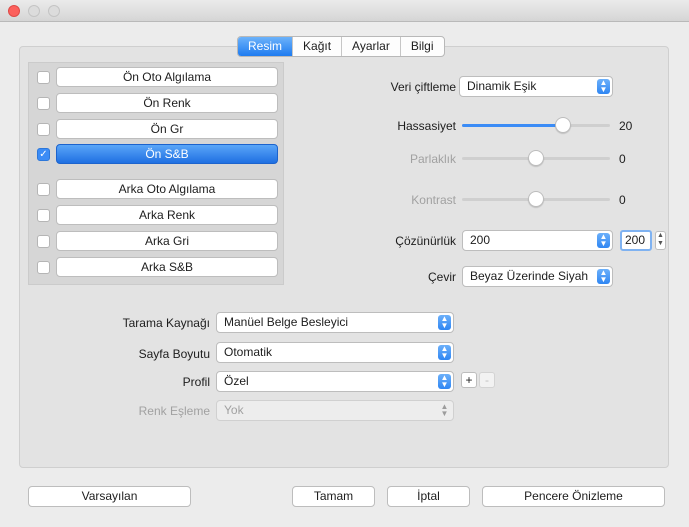 The height and width of the screenshot is (527, 689). Describe the element at coordinates (286, 322) in the screenshot. I see `tarama-kaynagi-value: Manüel Belge Besleyici` at that location.